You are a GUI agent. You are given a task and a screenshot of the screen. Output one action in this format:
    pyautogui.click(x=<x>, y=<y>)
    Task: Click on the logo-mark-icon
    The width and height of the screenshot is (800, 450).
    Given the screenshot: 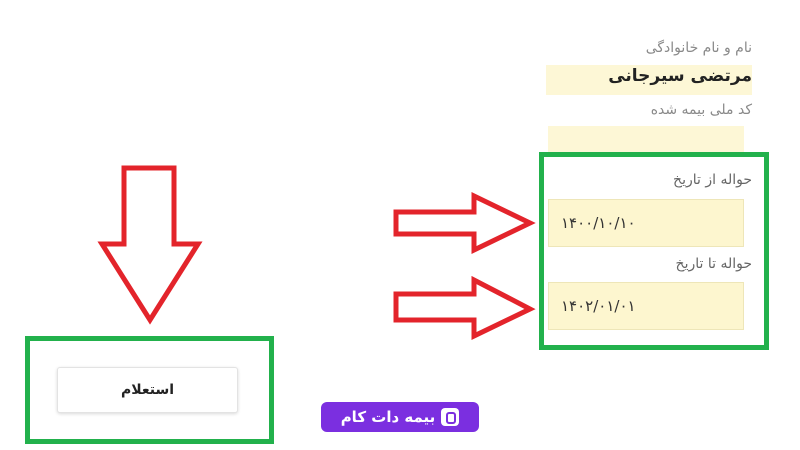 What is the action you would take?
    pyautogui.click(x=450, y=417)
    